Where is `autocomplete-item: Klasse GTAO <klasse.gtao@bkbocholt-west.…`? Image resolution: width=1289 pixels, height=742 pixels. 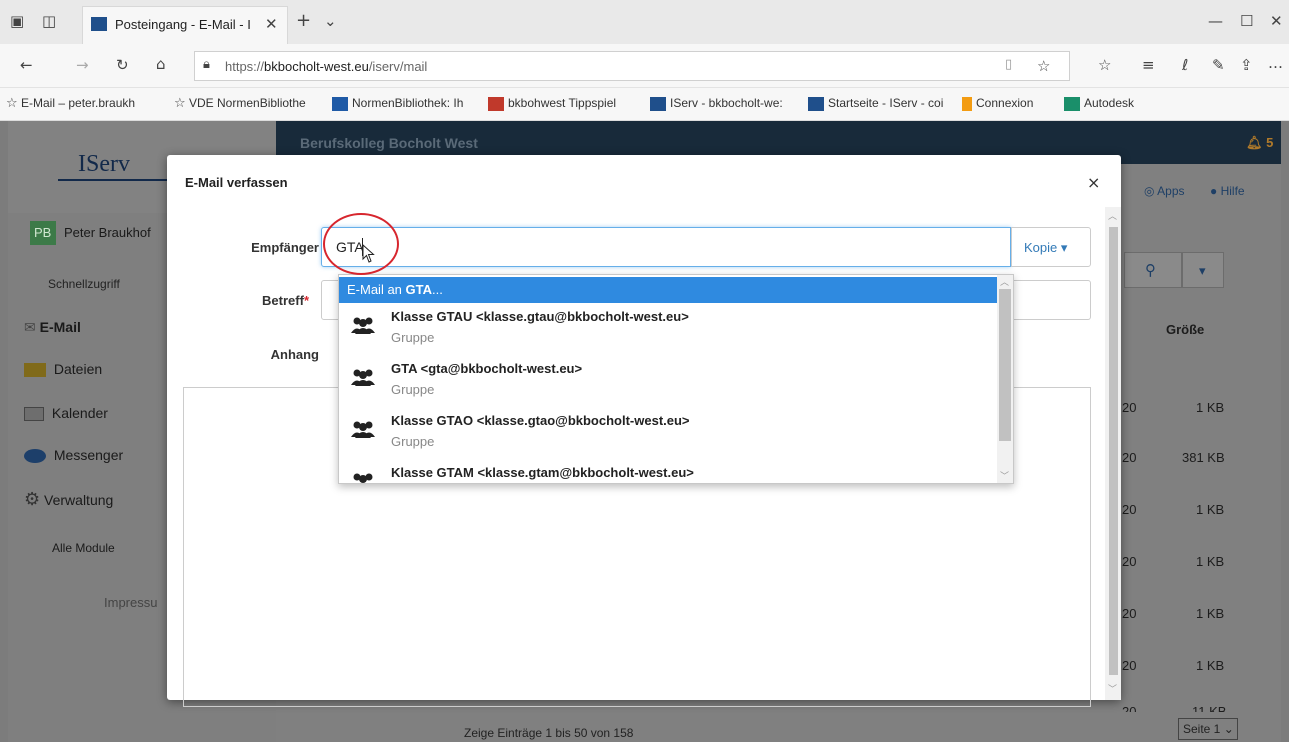 autocomplete-item: Klasse GTAO <klasse.gtao@bkbocholt-west.… is located at coordinates (668, 433).